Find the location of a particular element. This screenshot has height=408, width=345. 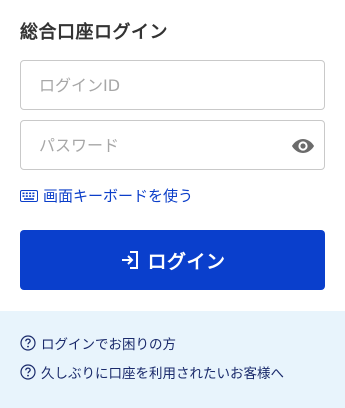

login-button: ログイン is located at coordinates (172, 260).